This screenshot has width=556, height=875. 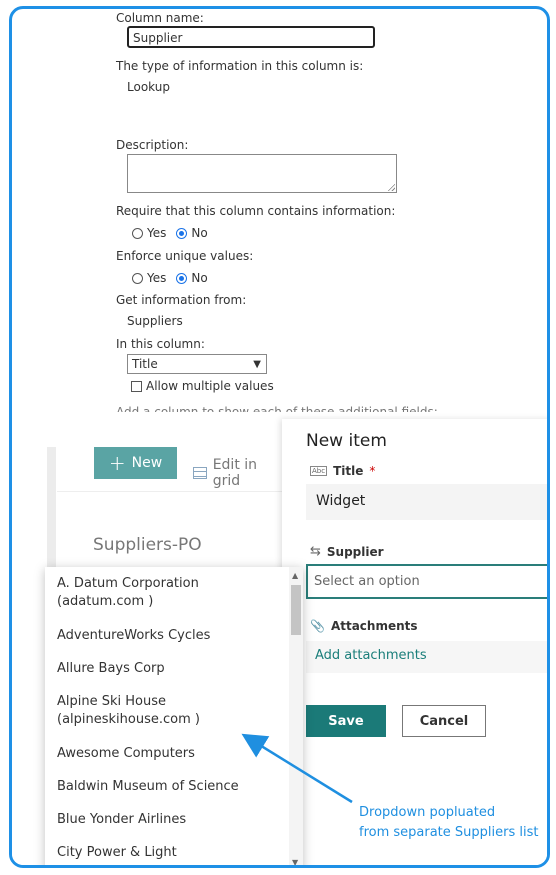 I want to click on dropdown-item: AdventureWorks Cycles, so click(x=133, y=636).